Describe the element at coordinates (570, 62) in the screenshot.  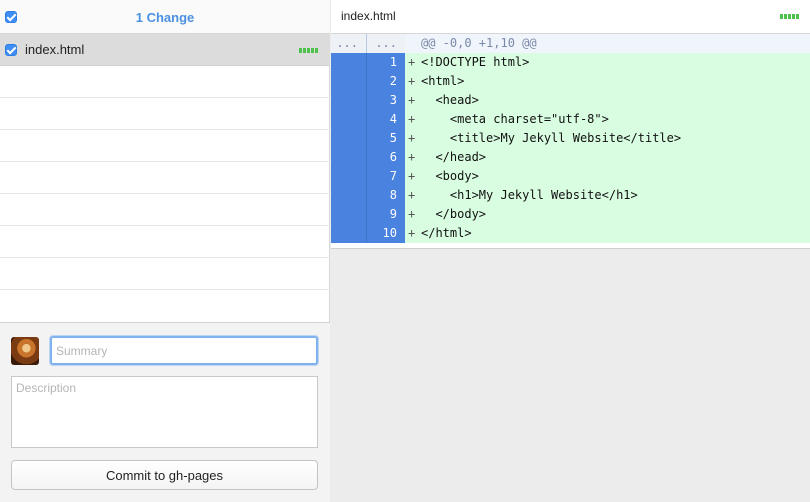
I see `diff-line: 1 + <!DOCTYPE html>` at that location.